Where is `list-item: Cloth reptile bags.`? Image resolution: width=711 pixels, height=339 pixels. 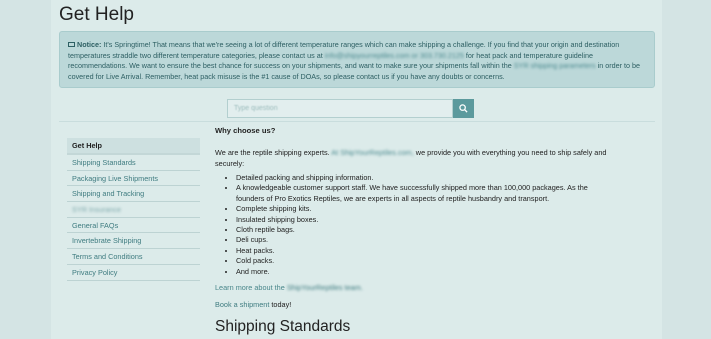
list-item: Cloth reptile bags. is located at coordinates (423, 230).